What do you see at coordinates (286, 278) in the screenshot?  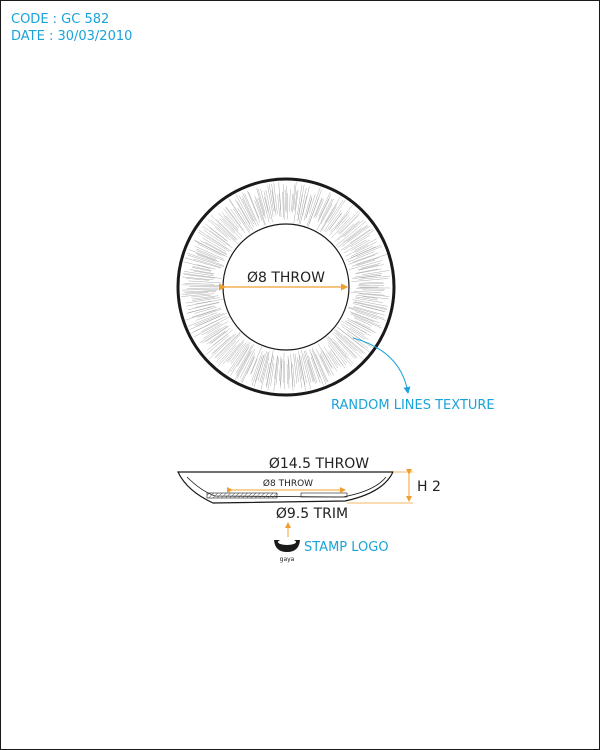 I see `inner-diameter-label: Ø8 THROW` at bounding box center [286, 278].